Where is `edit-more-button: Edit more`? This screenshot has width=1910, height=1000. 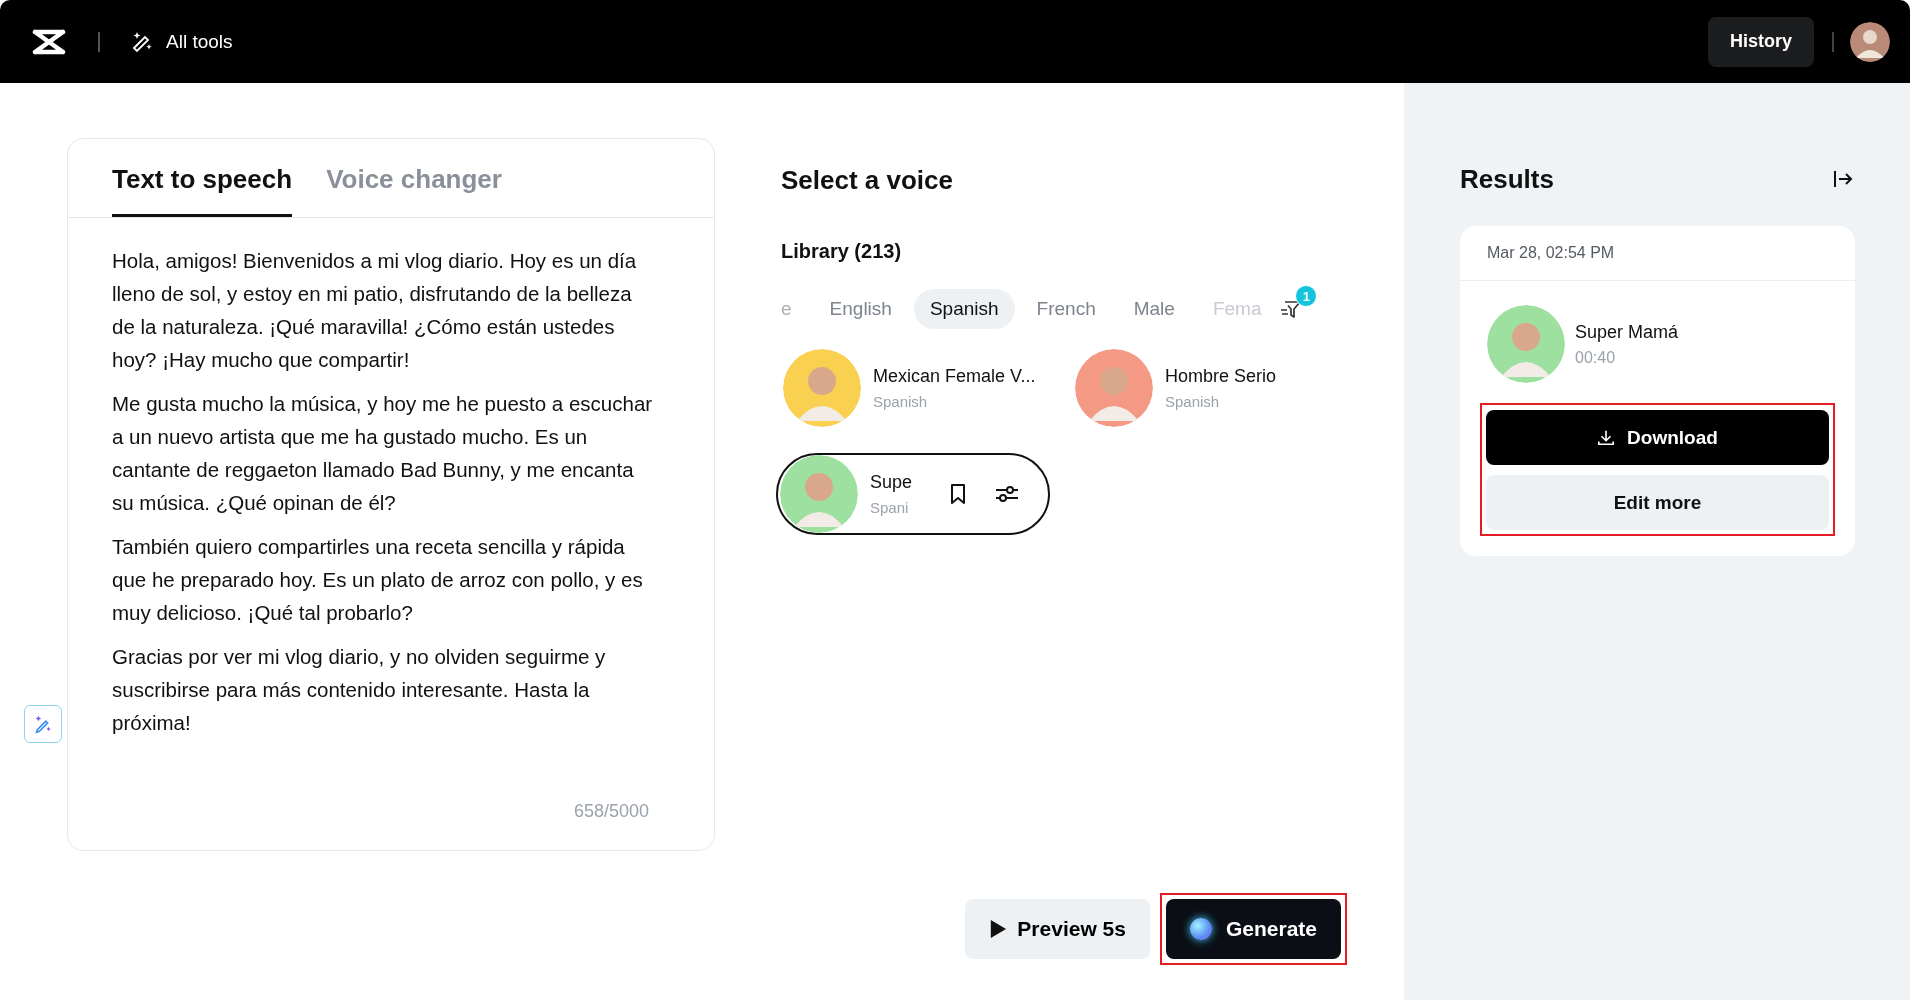 edit-more-button: Edit more is located at coordinates (1657, 502).